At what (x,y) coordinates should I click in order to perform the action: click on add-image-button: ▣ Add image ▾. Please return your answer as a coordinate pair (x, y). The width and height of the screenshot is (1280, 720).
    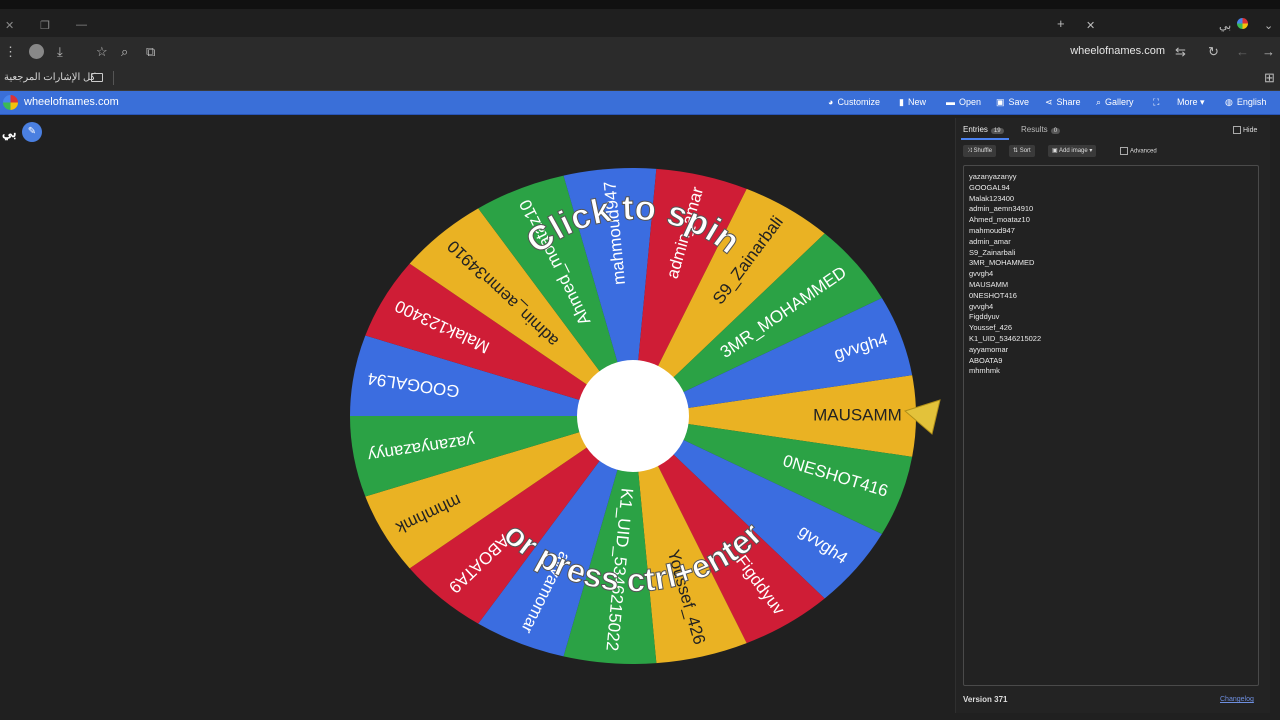
    Looking at the image, I should click on (1072, 151).